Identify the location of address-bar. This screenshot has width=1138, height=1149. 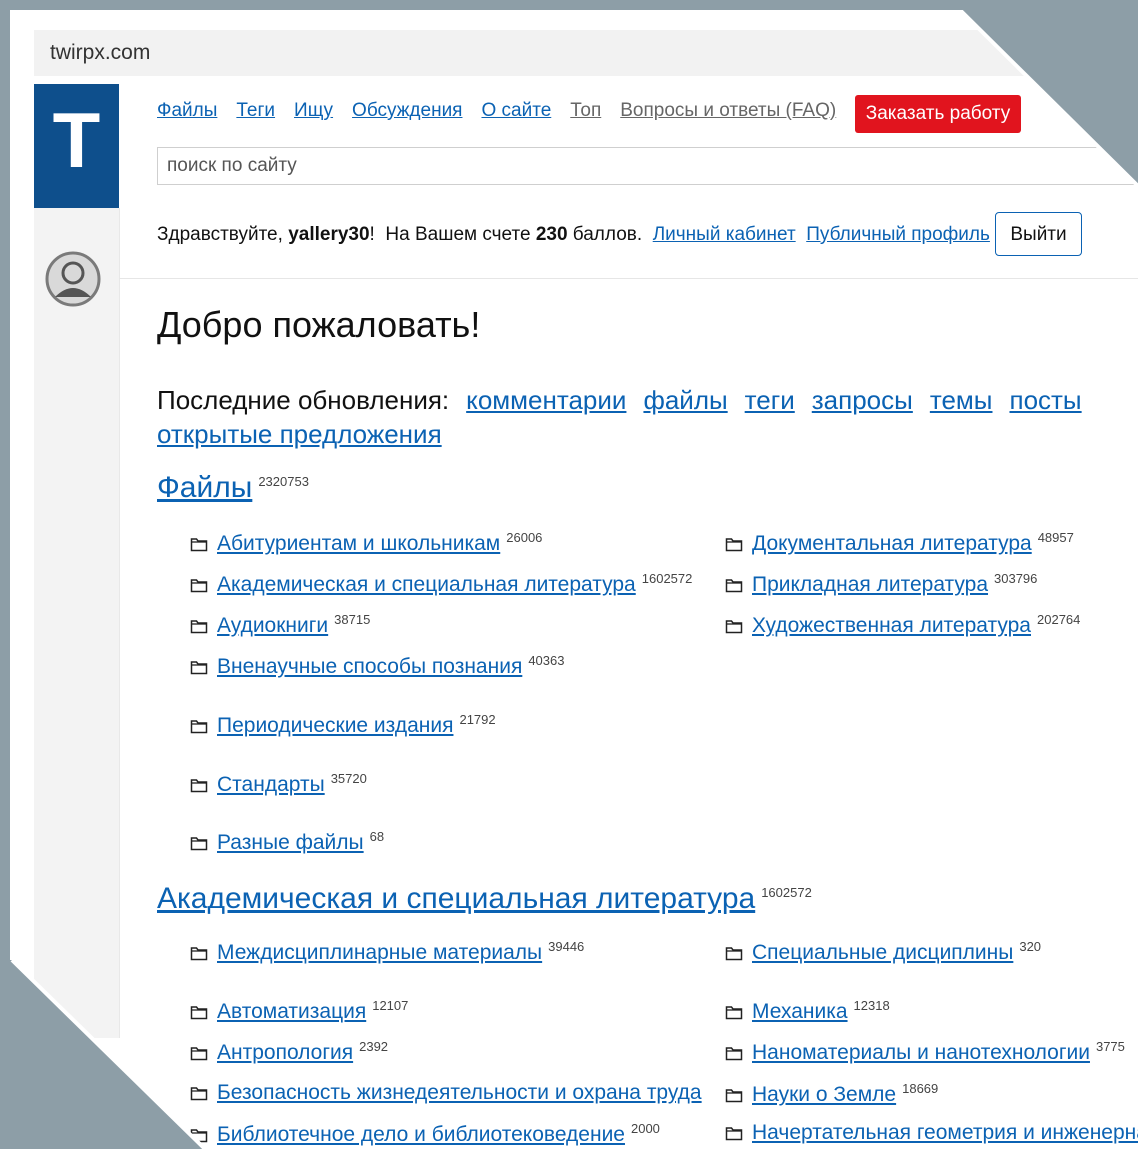
(586, 53).